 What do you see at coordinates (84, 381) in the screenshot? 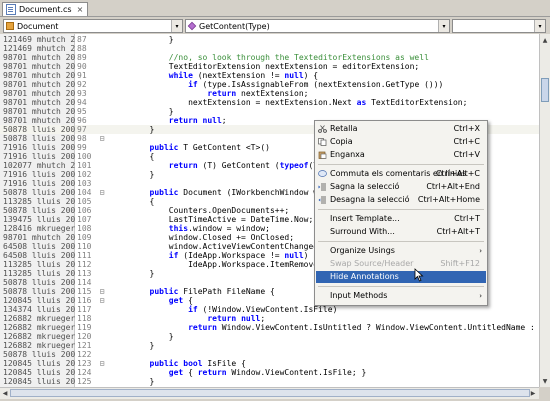
I see `line-number: 125` at bounding box center [84, 381].